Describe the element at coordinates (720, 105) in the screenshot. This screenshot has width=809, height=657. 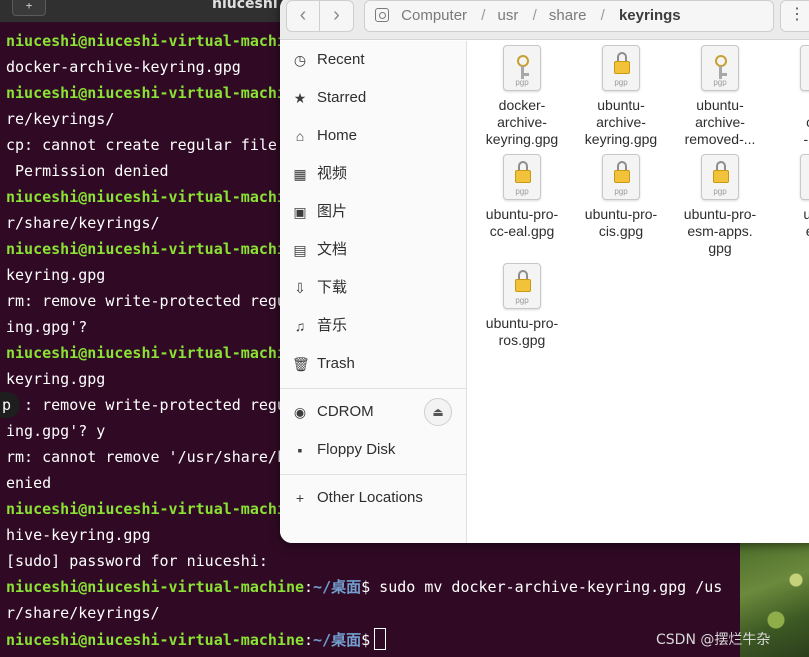
I see `file-name-line: ubuntu-` at that location.